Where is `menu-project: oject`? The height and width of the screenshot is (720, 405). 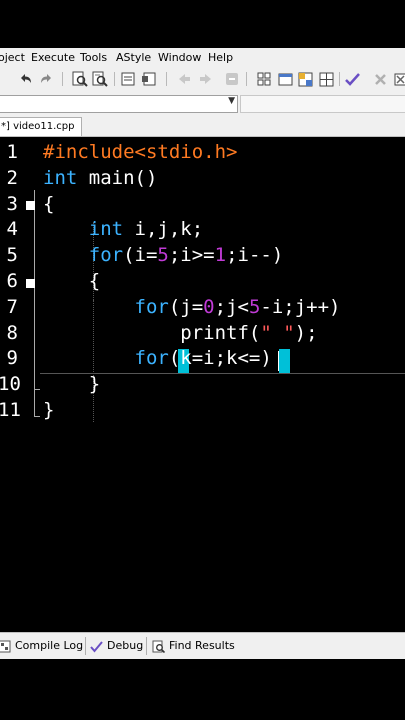 menu-project: oject is located at coordinates (12, 57).